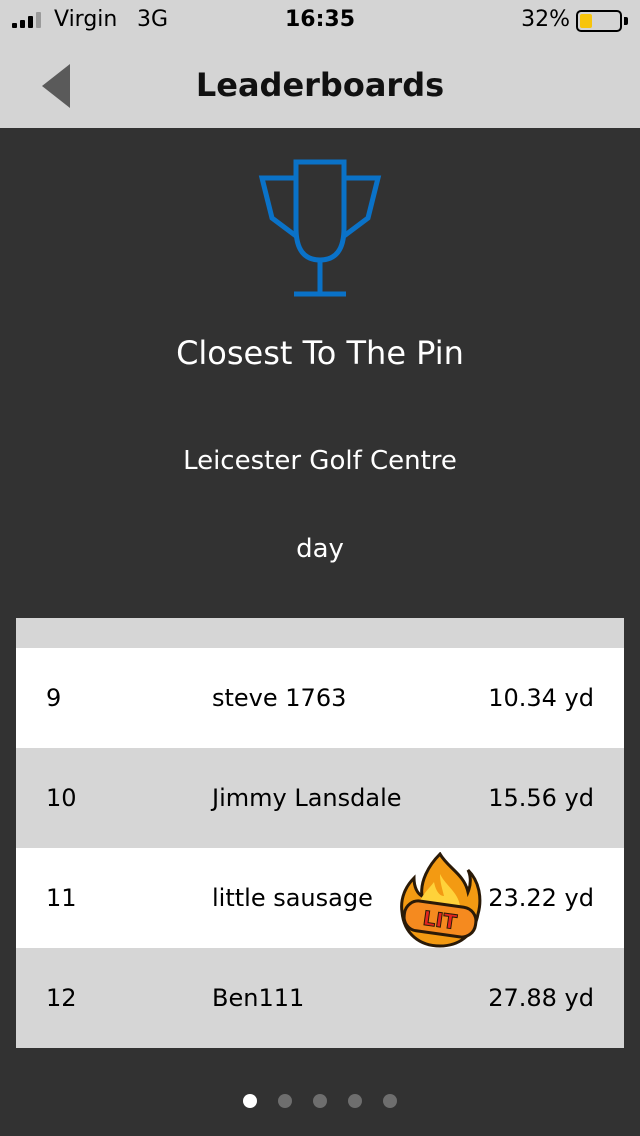 This screenshot has height=1136, width=640. I want to click on player-name-cell: Jimmy Lansdale, so click(307, 798).